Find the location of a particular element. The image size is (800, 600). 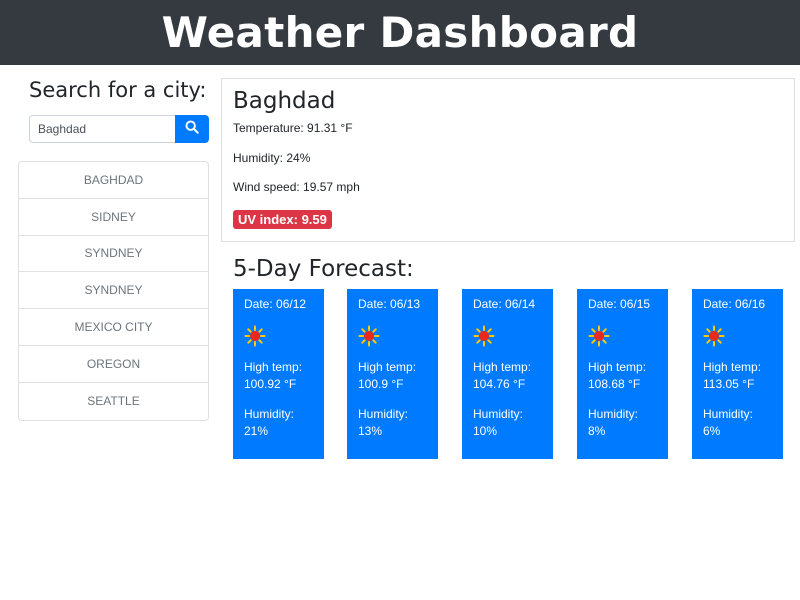

forecast-date: Date: 06/15 is located at coordinates (619, 304).